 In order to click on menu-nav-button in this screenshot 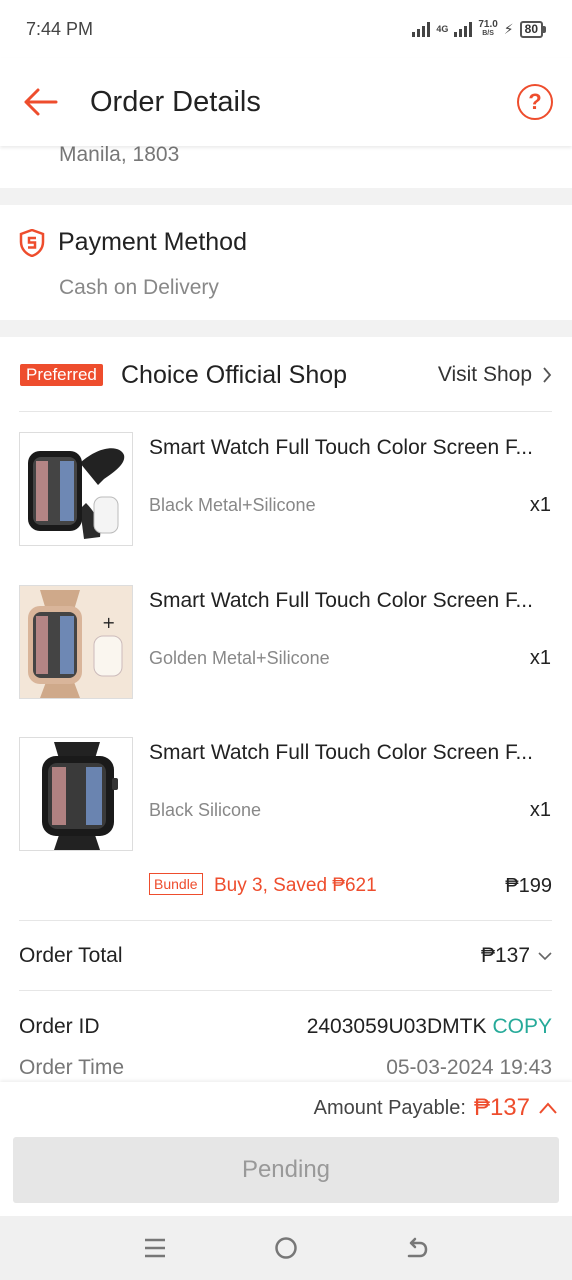, I will do `click(155, 1248)`.